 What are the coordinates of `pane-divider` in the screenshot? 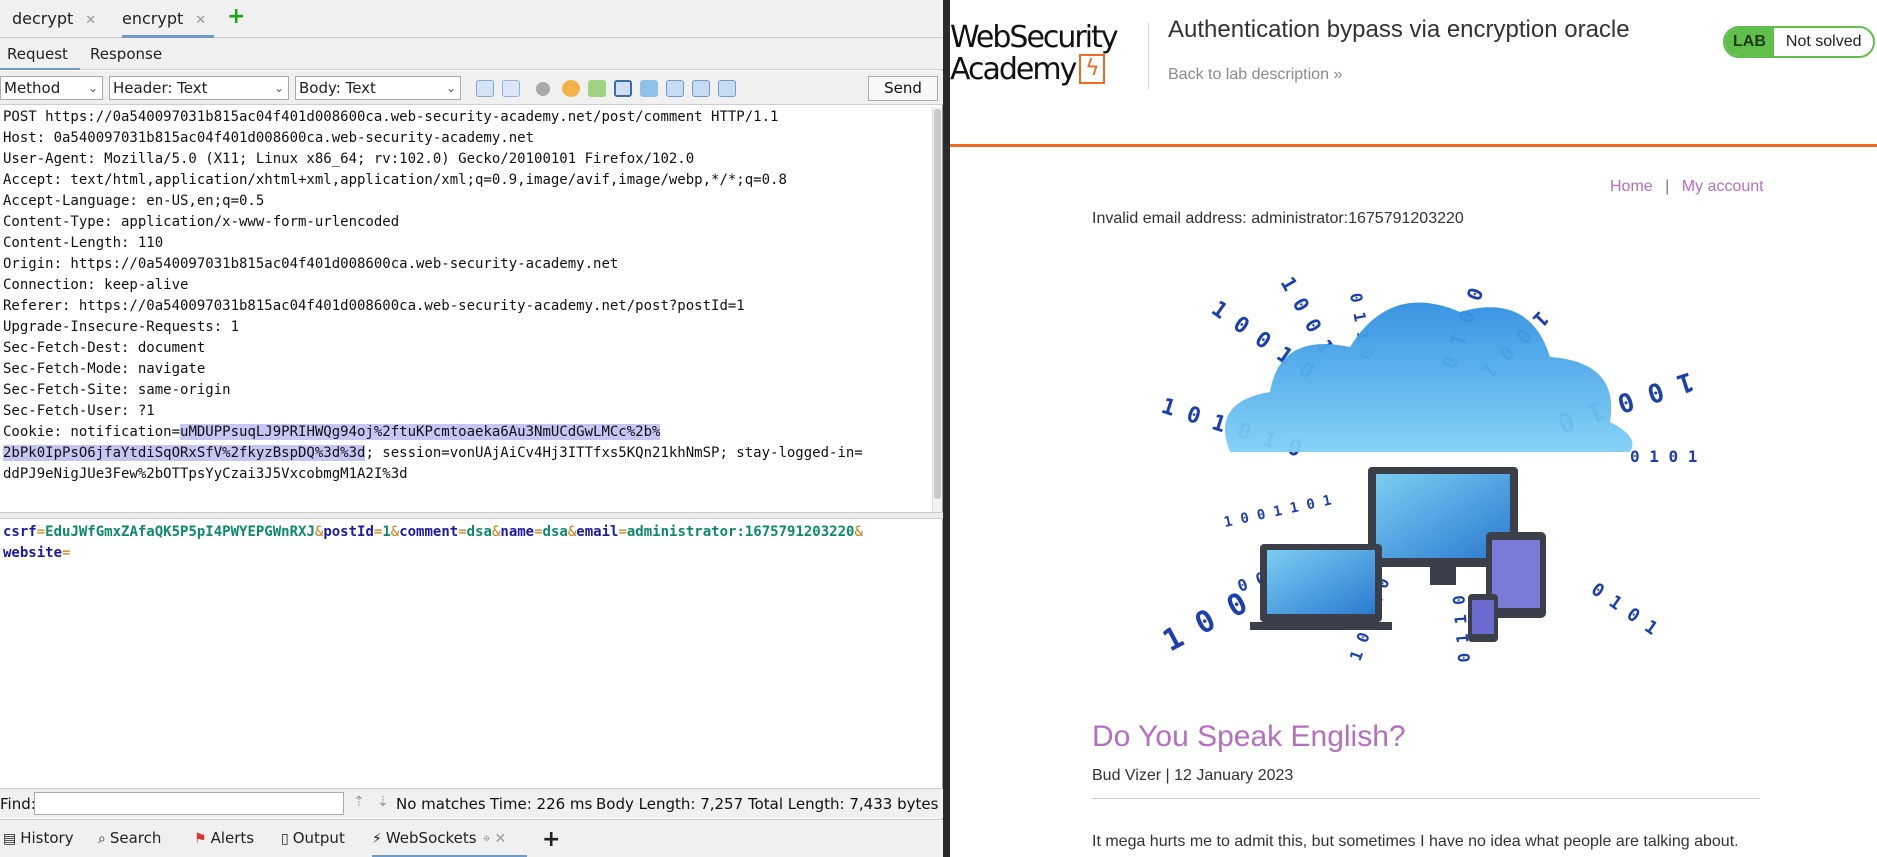 It's located at (946, 428).